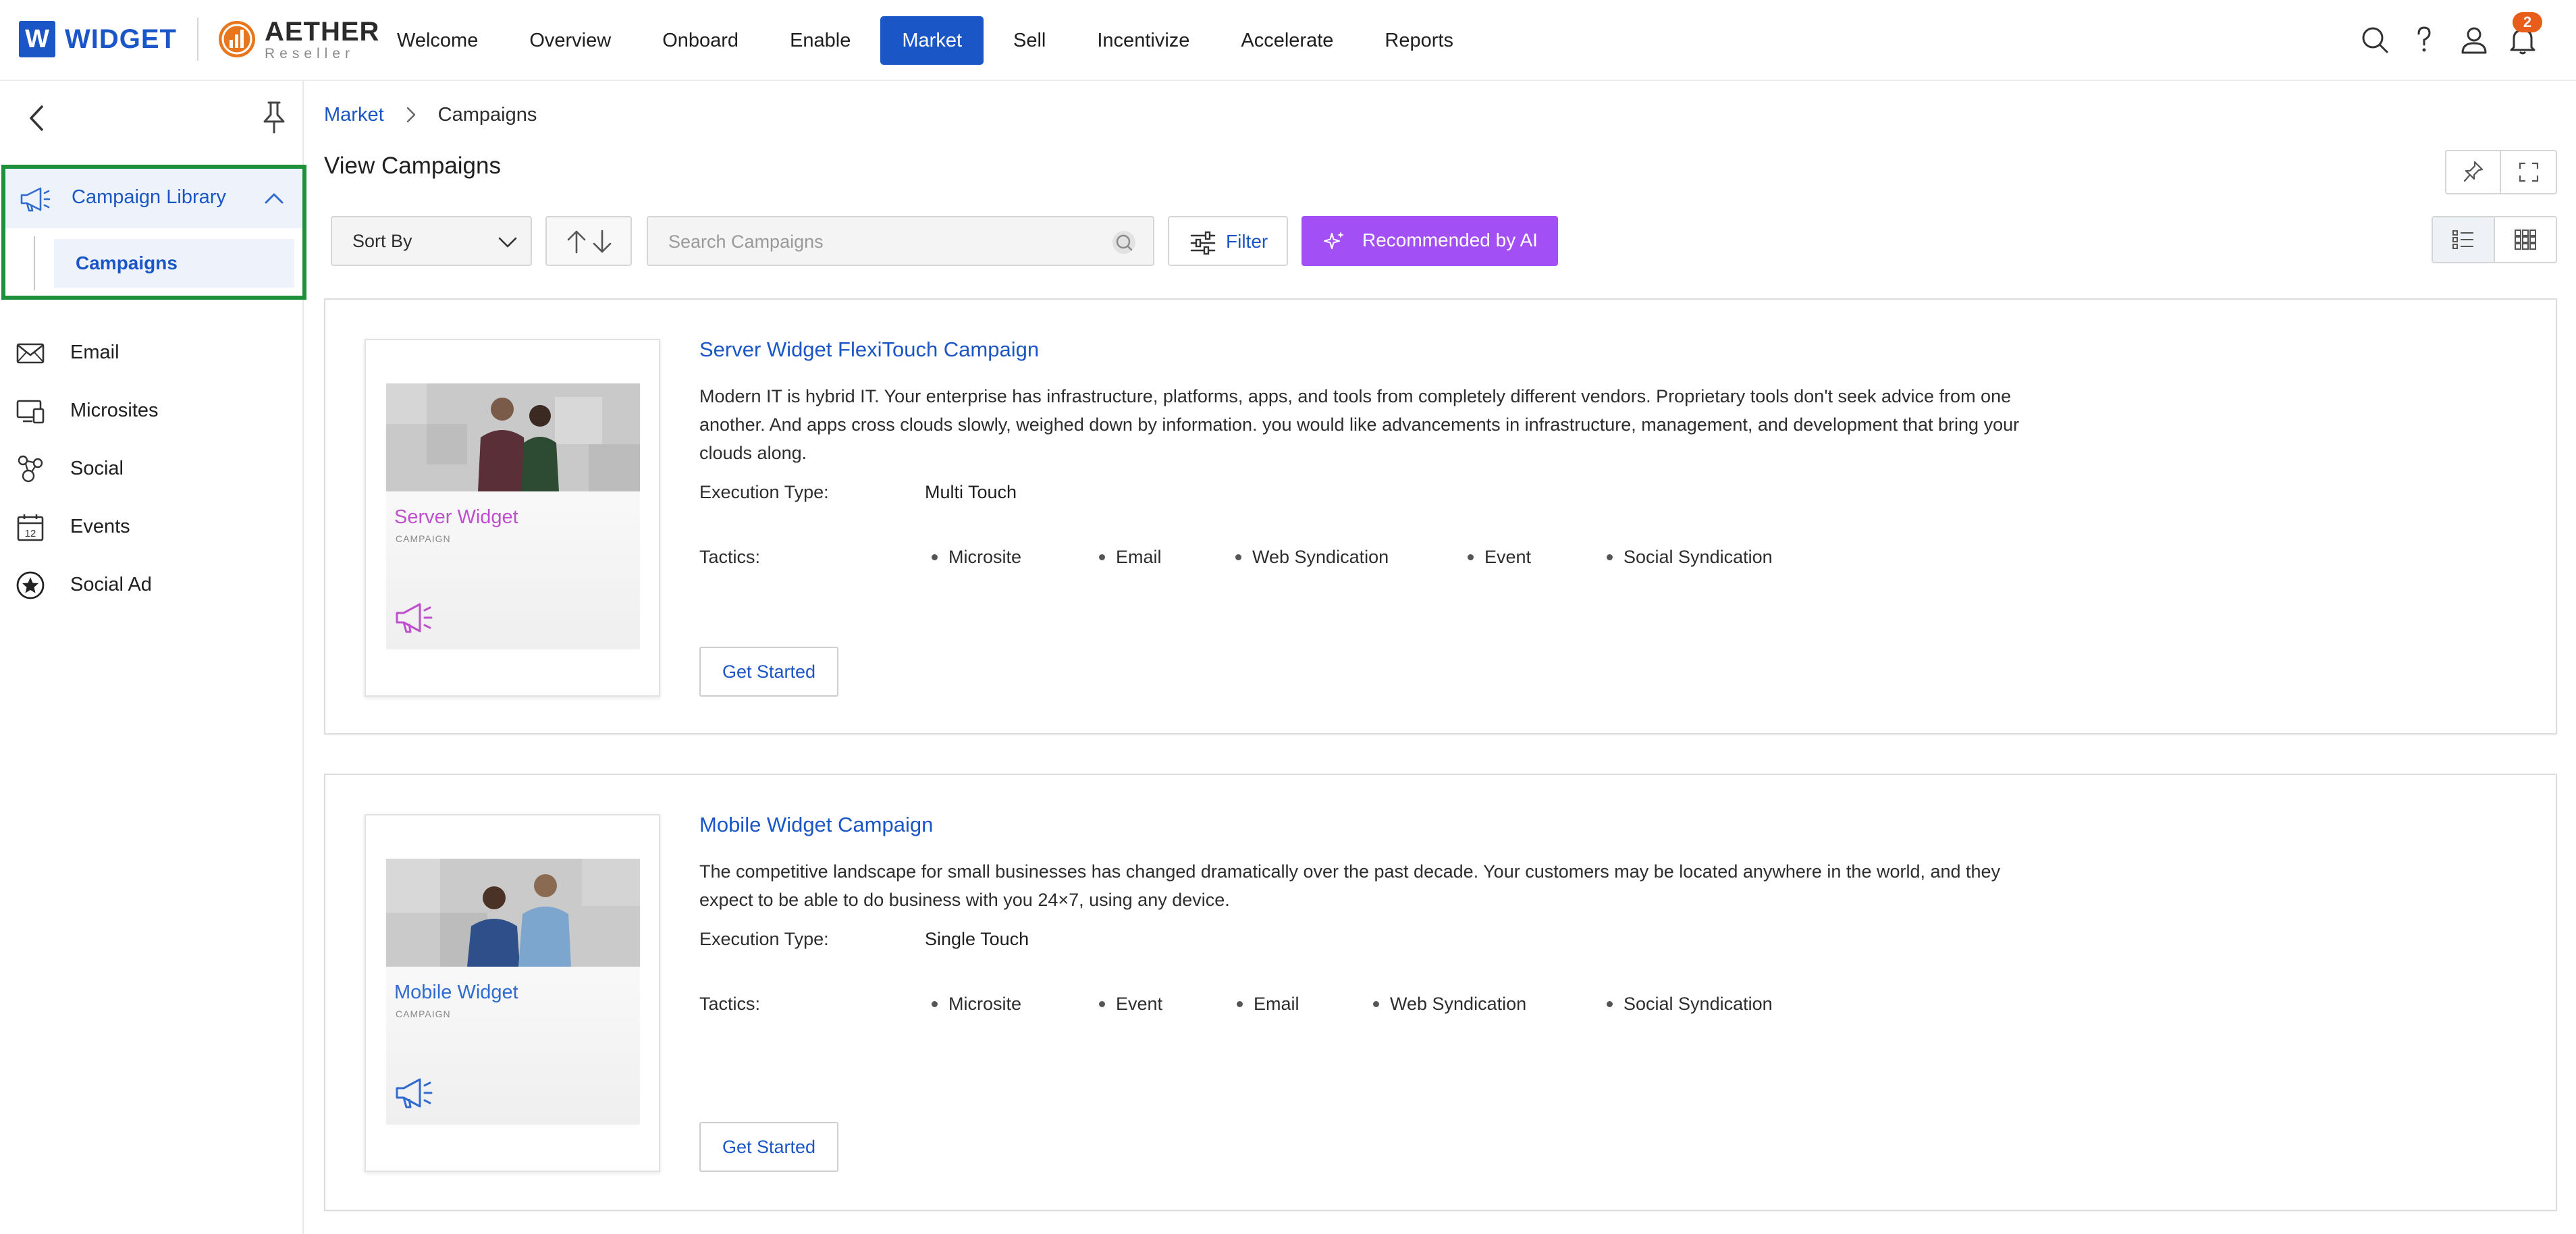 The image size is (2576, 1234). Describe the element at coordinates (456, 992) in the screenshot. I see `thumbnail-title: Mobile Widget` at that location.